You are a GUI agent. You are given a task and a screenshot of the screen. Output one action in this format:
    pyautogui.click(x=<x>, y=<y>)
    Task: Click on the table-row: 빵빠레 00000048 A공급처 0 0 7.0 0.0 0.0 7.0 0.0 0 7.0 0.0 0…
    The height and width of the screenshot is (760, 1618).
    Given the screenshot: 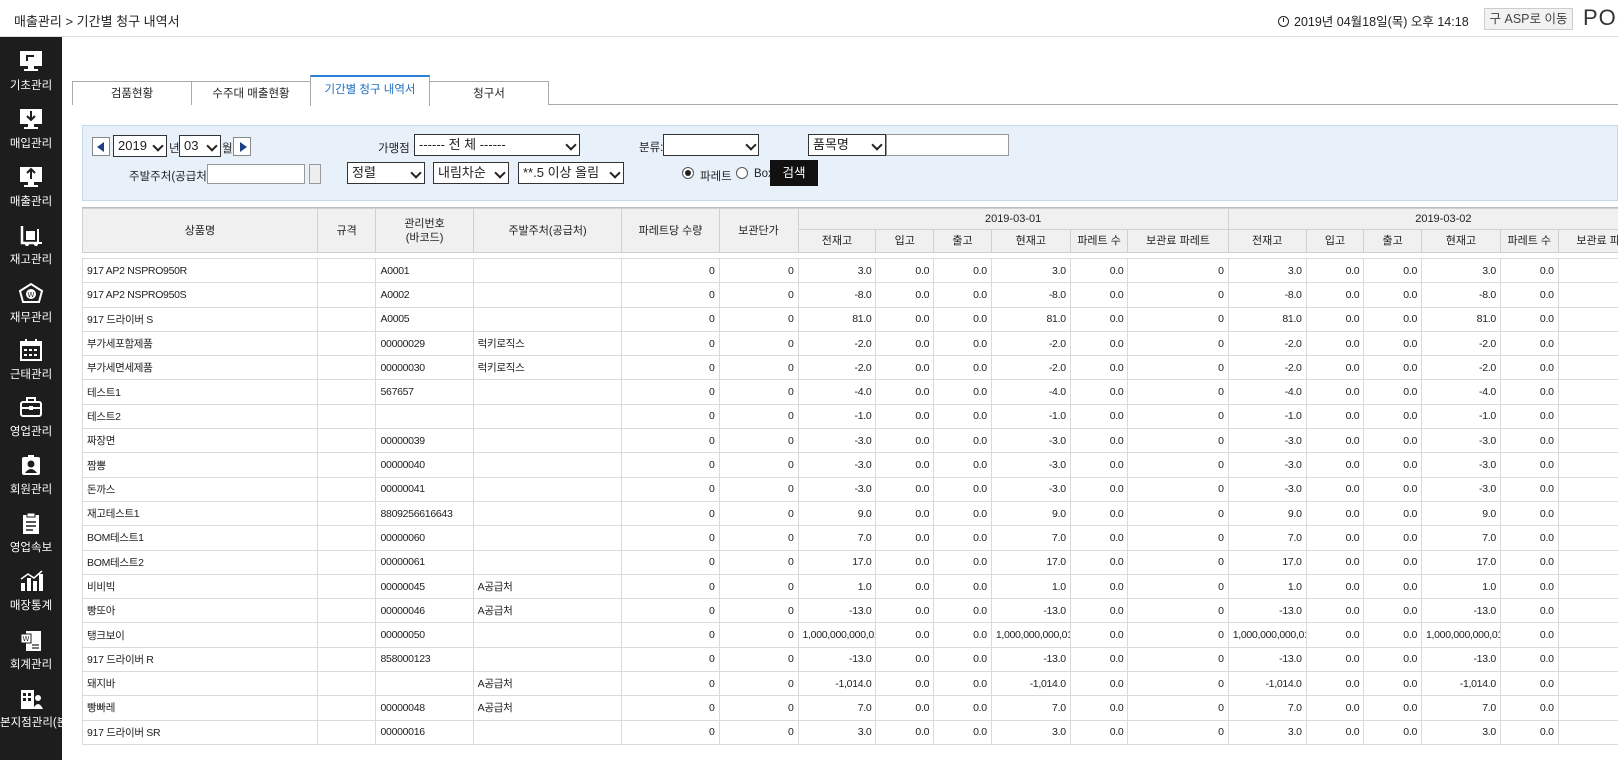 What is the action you would take?
    pyautogui.click(x=850, y=708)
    